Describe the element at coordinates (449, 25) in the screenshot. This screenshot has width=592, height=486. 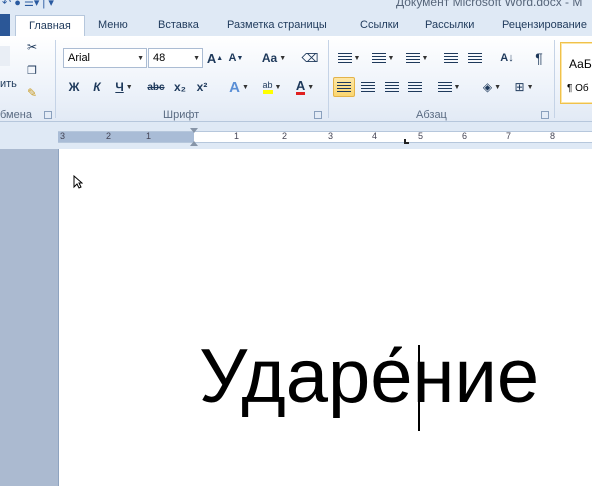
I see `tab-mailings: Рассылки` at that location.